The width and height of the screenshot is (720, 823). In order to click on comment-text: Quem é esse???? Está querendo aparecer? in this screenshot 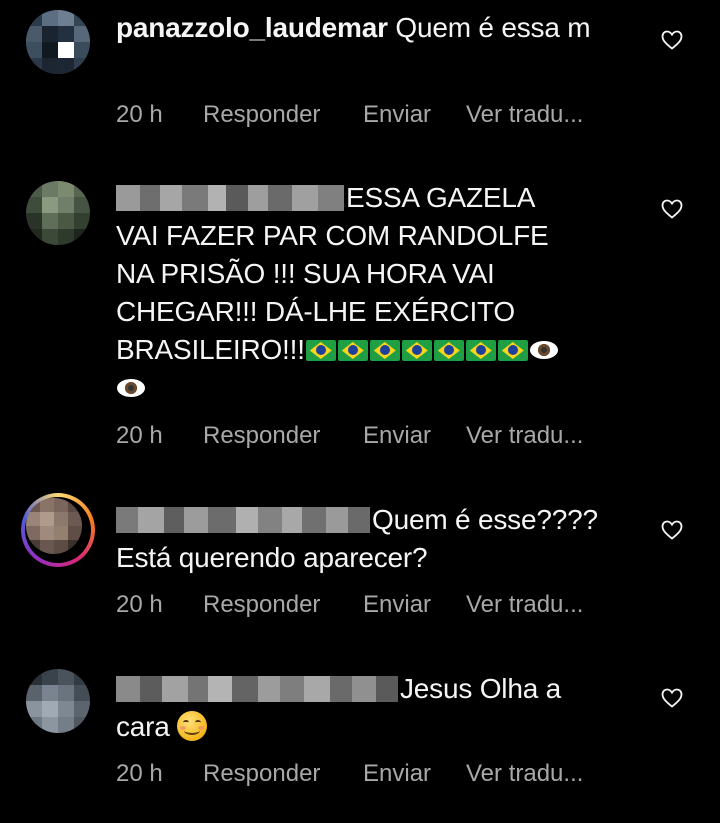, I will do `click(366, 539)`.